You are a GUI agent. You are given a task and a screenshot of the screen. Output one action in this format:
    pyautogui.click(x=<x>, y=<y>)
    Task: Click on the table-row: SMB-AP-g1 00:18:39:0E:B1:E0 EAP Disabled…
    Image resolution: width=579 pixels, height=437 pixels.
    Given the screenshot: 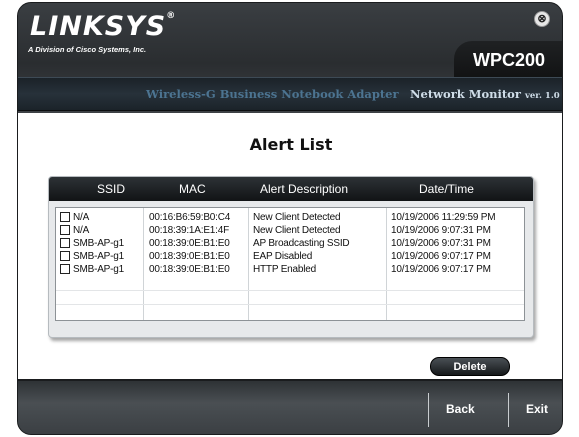 What is the action you would take?
    pyautogui.click(x=290, y=256)
    